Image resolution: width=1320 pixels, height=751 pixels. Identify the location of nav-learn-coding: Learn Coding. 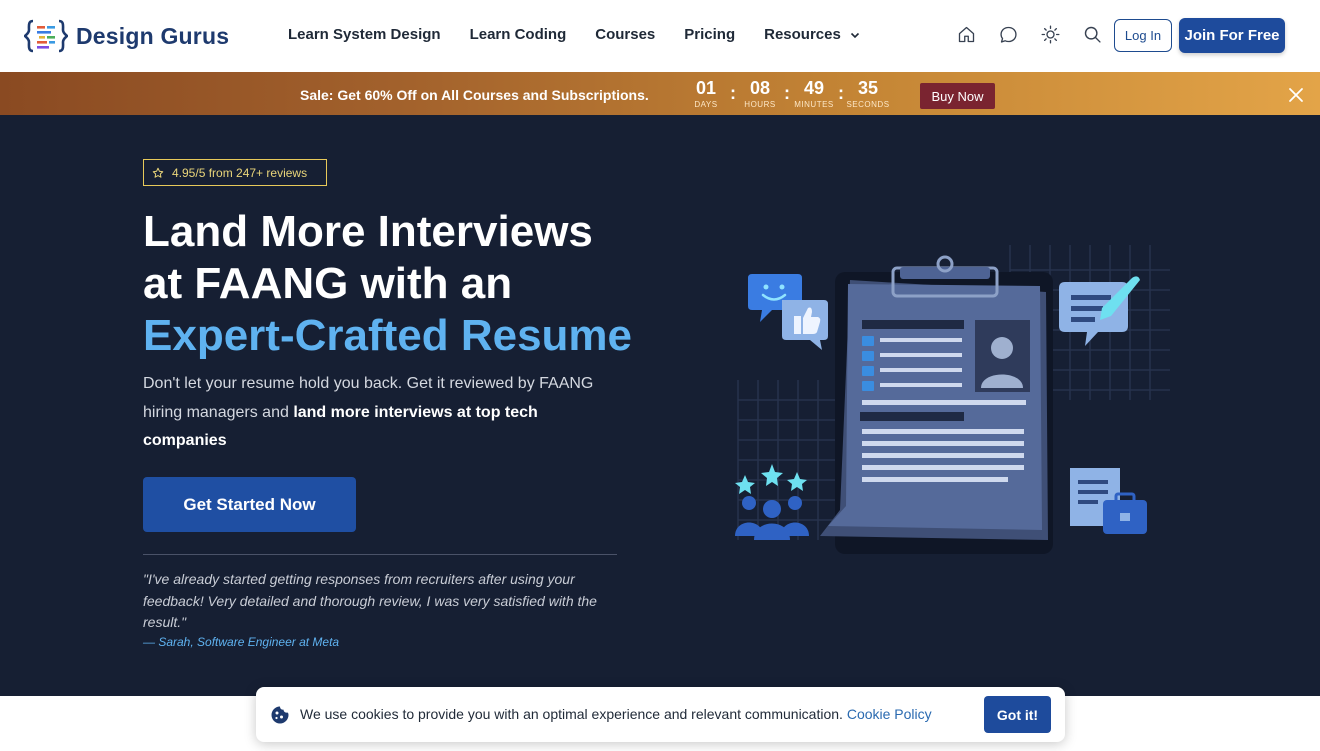
(518, 34).